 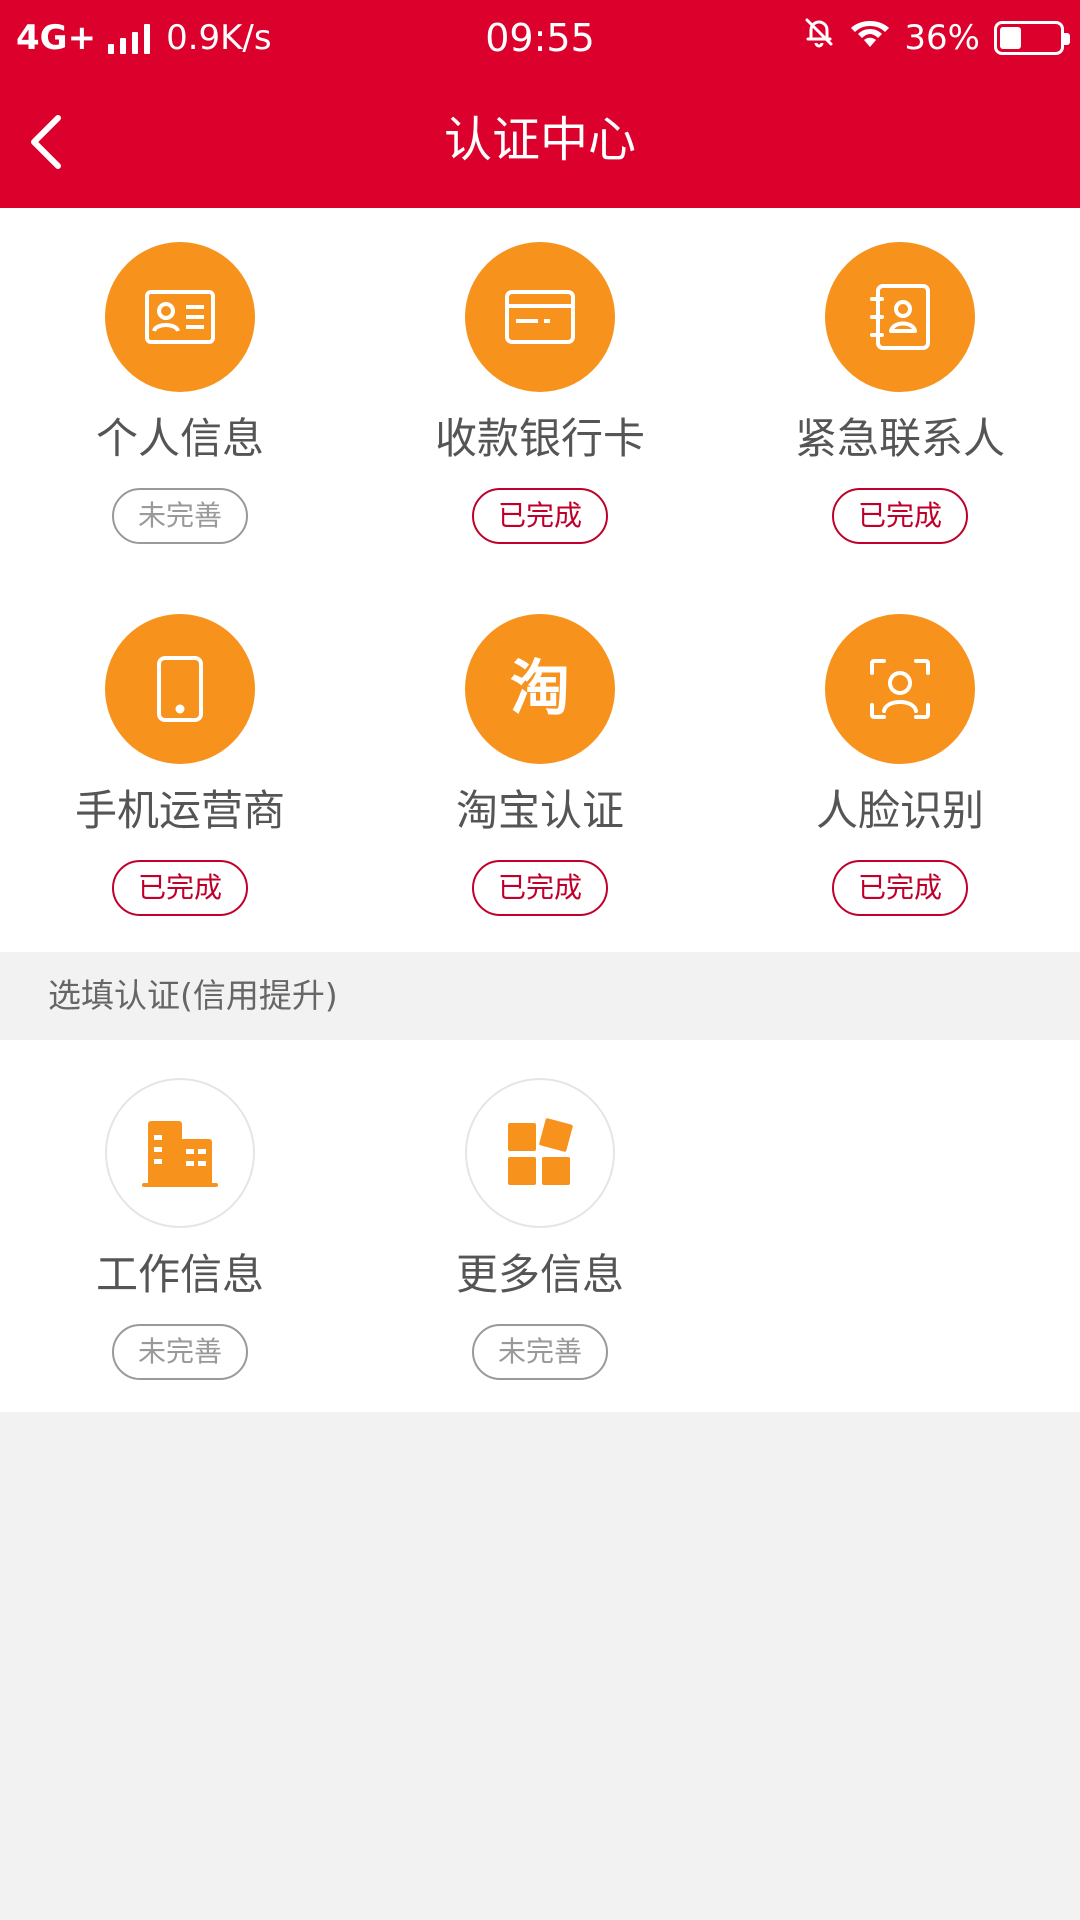 What do you see at coordinates (942, 38) in the screenshot?
I see `battery-percent: 36%` at bounding box center [942, 38].